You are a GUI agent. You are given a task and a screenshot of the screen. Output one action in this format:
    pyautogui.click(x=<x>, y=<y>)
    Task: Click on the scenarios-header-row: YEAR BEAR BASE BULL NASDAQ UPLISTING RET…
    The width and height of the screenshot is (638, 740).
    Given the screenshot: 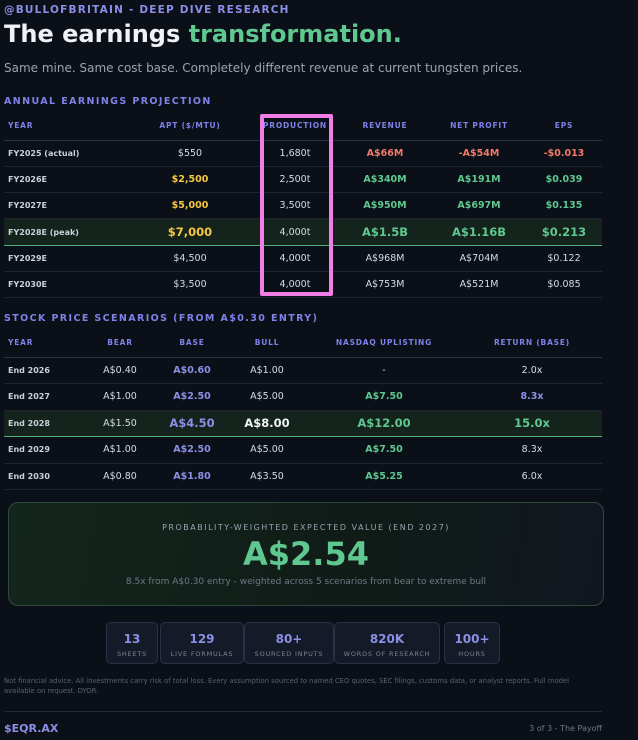 What is the action you would take?
    pyautogui.click(x=303, y=343)
    